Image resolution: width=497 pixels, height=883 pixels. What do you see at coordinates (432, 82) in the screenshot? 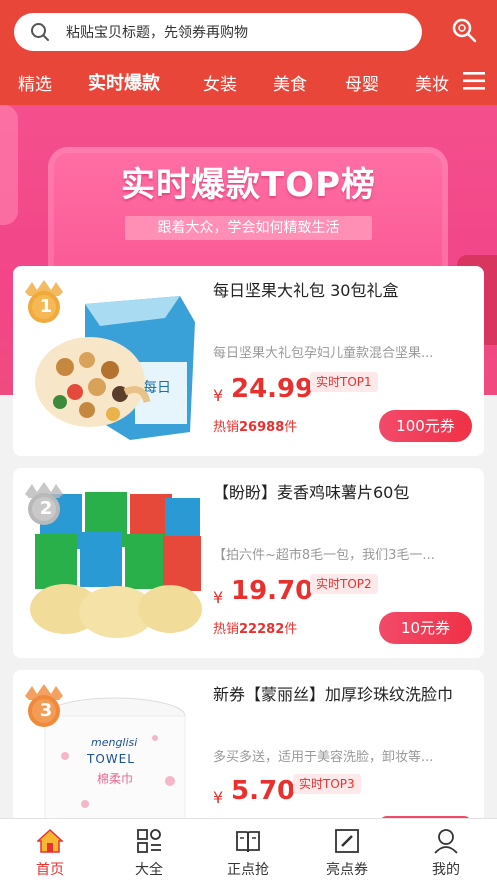
I see `tab-beauty: 美妆` at bounding box center [432, 82].